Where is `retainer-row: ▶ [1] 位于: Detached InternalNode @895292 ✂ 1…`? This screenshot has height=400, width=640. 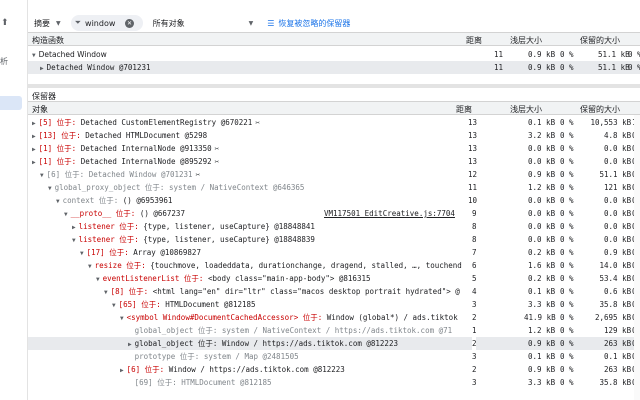
retainer-row: ▶ [1] 位于: Detached InternalNode @895292 ✂ 1… is located at coordinates (334, 161).